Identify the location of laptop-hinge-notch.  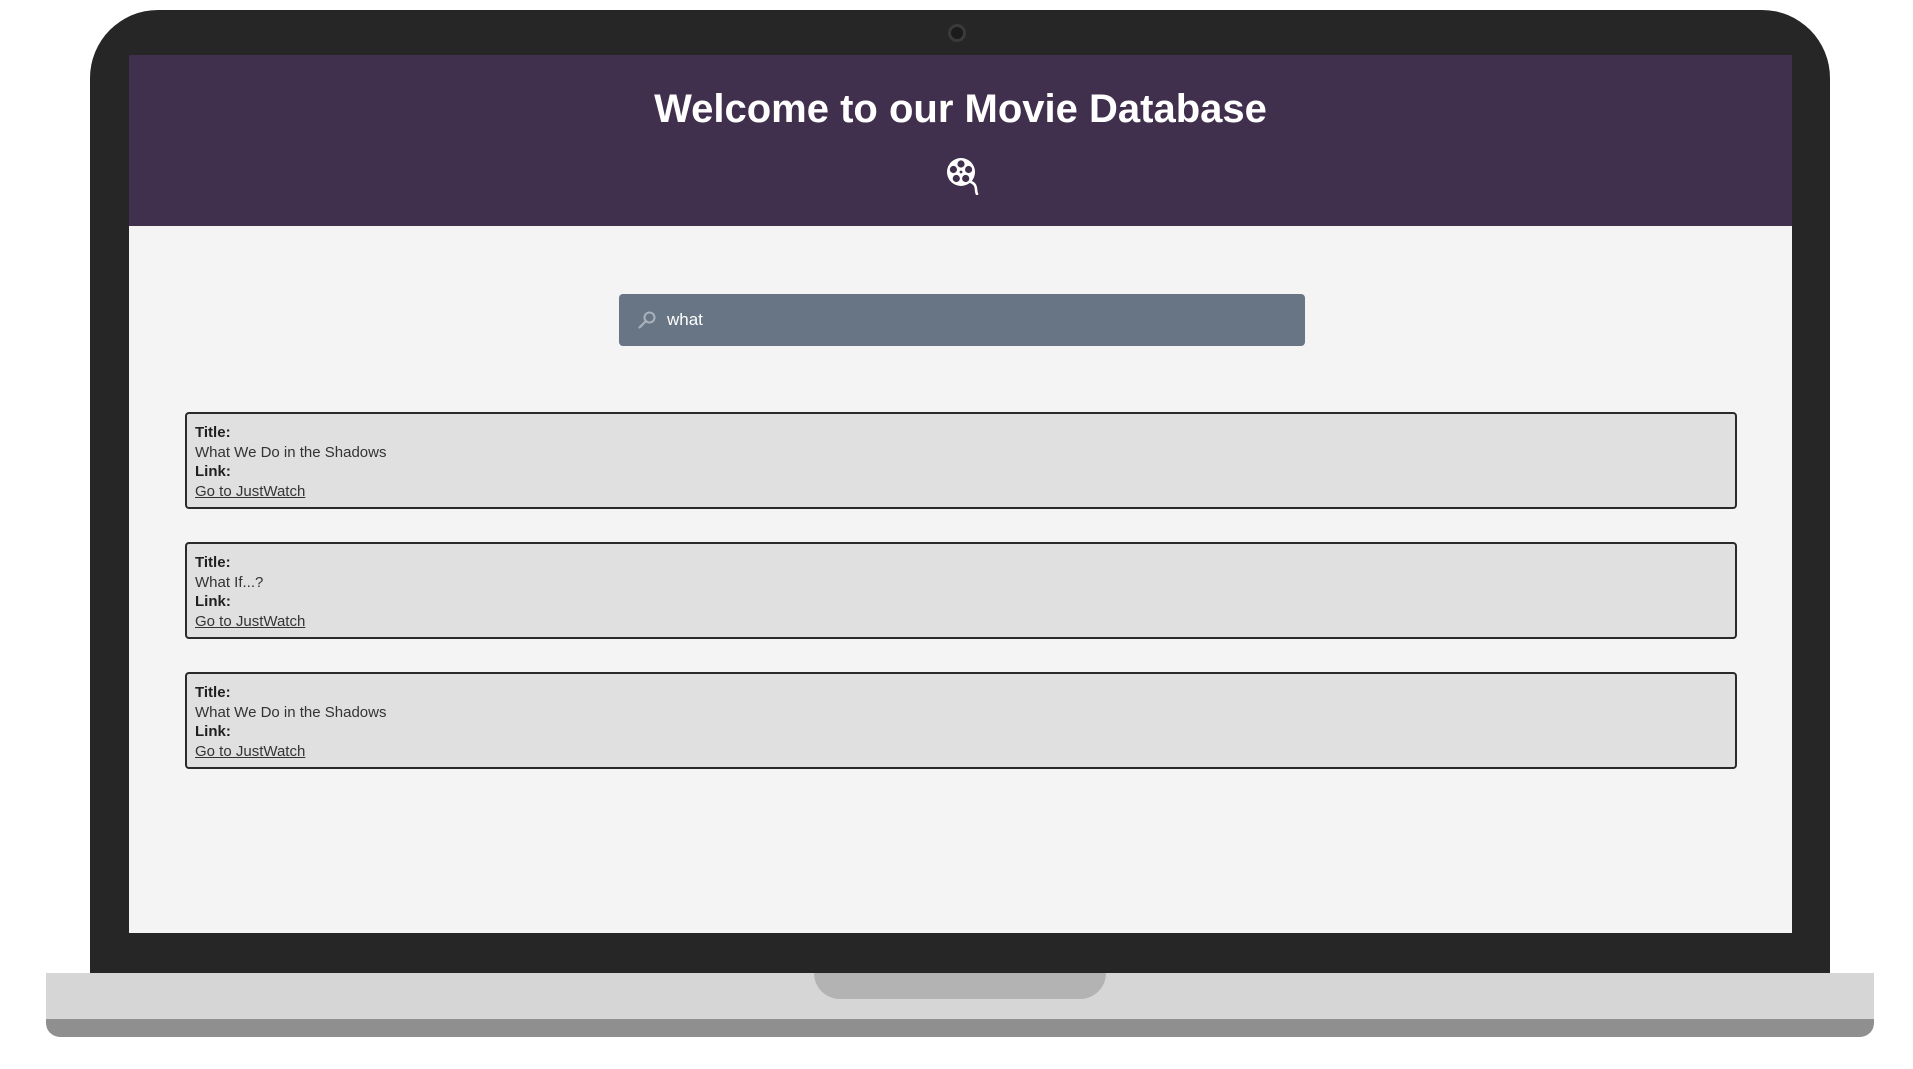
(960, 986).